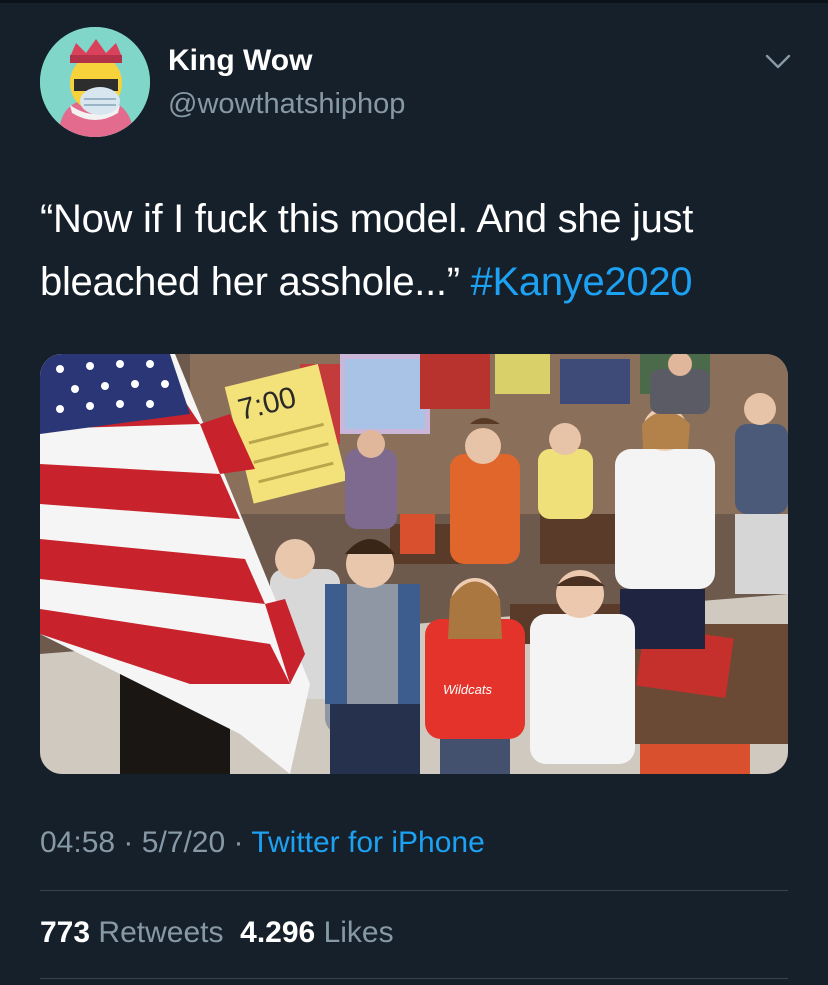 This screenshot has width=828, height=985. What do you see at coordinates (183, 842) in the screenshot?
I see `tweet-date: 5/7/20` at bounding box center [183, 842].